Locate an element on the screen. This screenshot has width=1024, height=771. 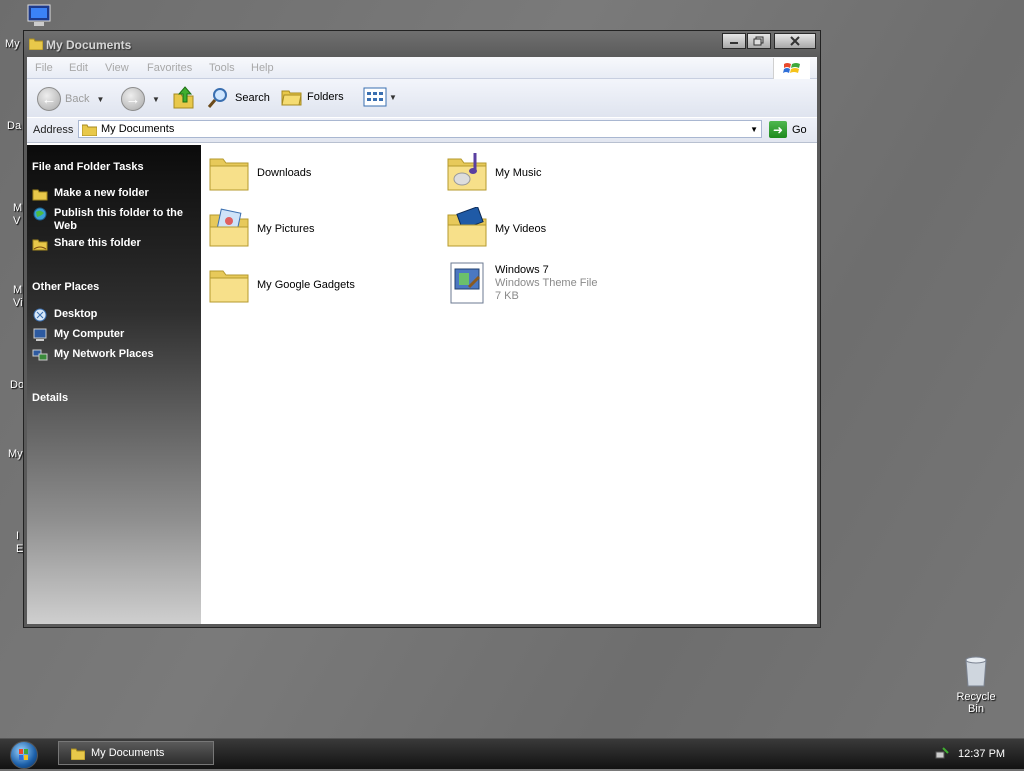
system-tray: 12:37 PM is located at coordinates (979, 754).